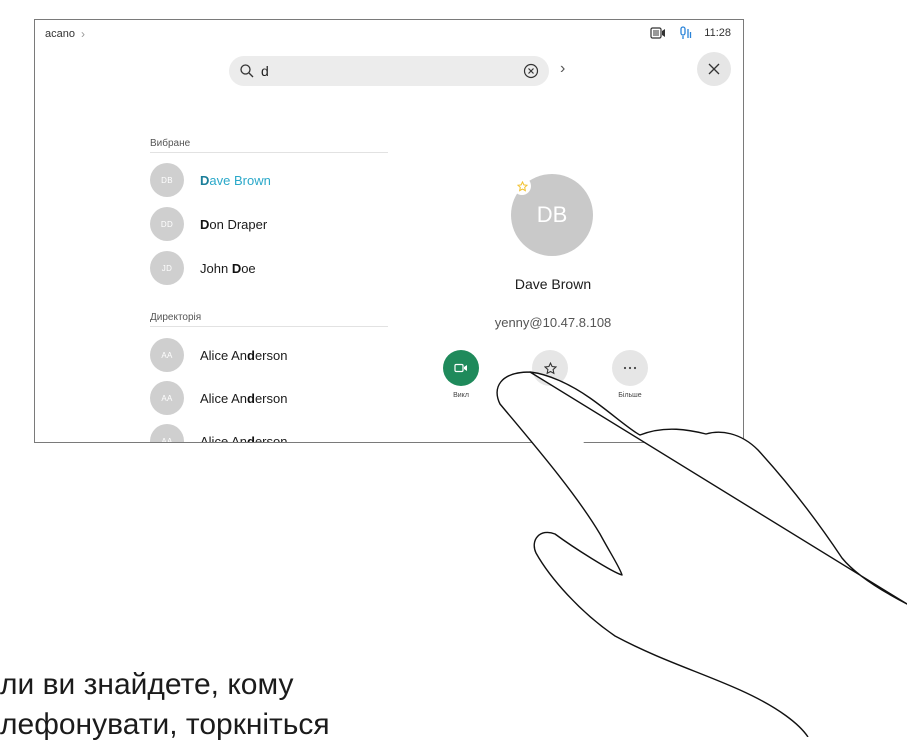 The height and width of the screenshot is (745, 907). What do you see at coordinates (167, 180) in the screenshot?
I see `avatar: DB` at bounding box center [167, 180].